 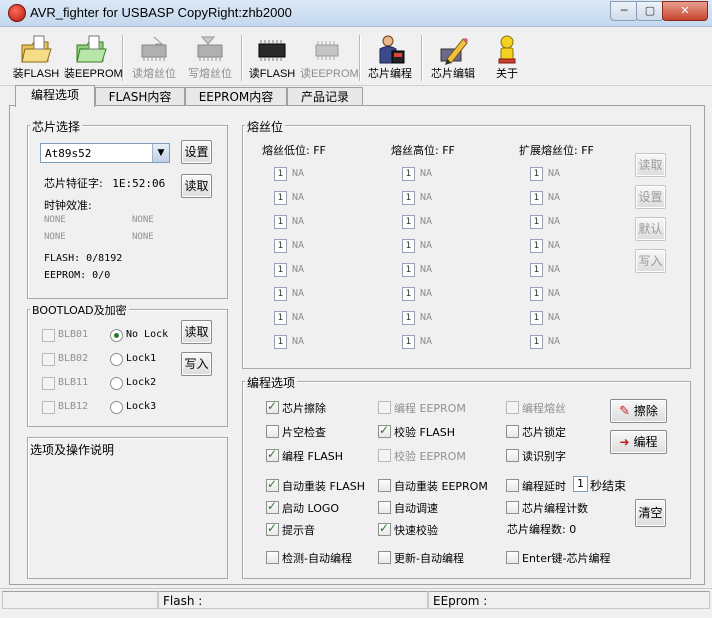 I want to click on clock-value: NONE, so click(x=143, y=237).